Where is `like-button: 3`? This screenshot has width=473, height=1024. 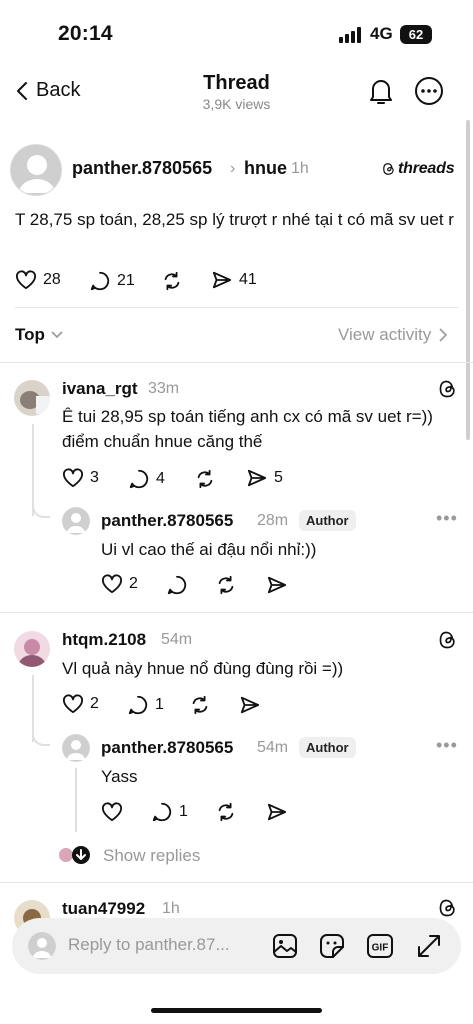
like-button: 3 is located at coordinates (80, 478).